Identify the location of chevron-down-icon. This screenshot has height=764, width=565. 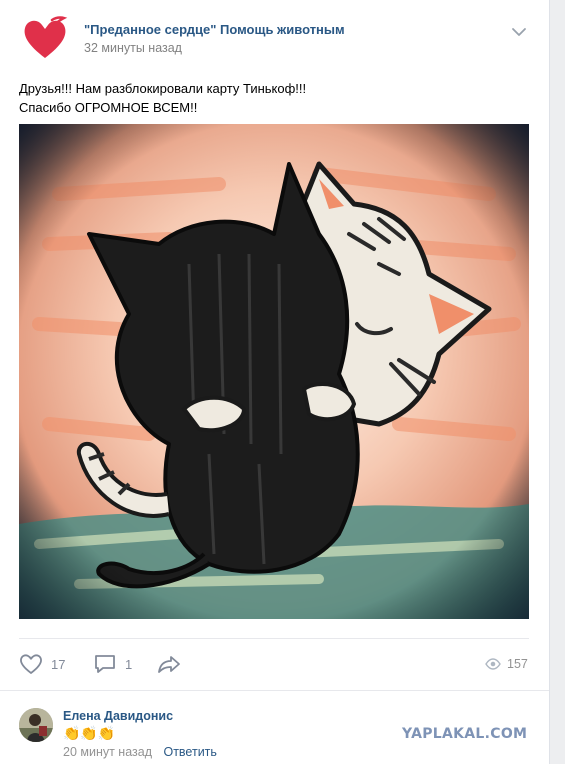
(519, 32).